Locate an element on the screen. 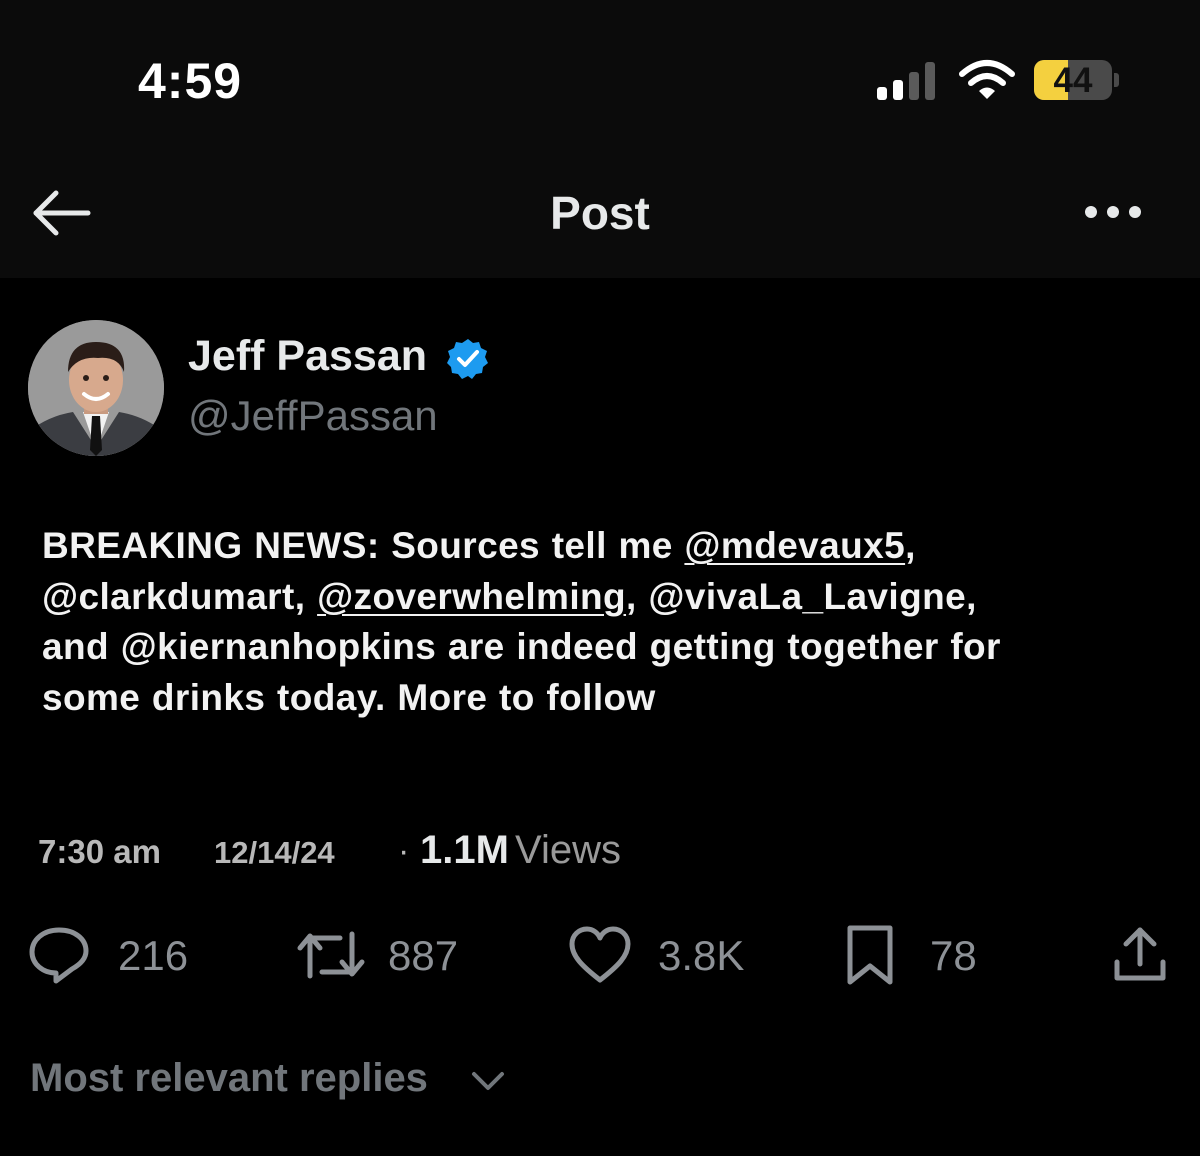  battery-level: 44 is located at coordinates (1073, 80).